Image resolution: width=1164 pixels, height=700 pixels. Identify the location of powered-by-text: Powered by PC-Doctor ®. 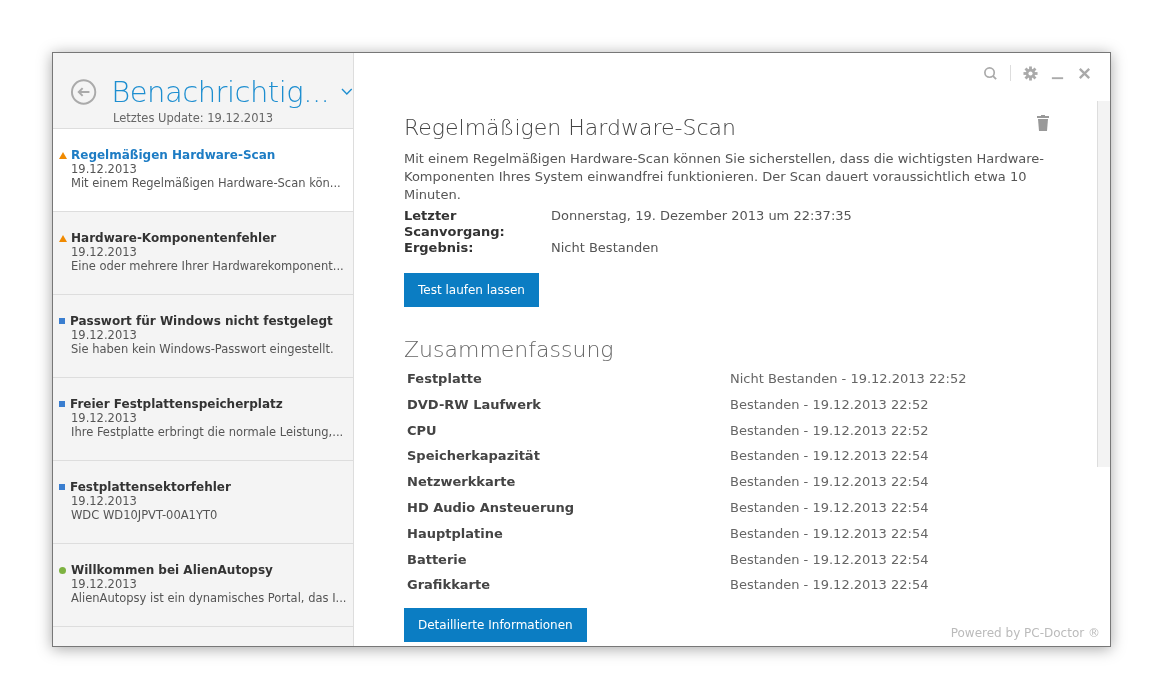
(1025, 633).